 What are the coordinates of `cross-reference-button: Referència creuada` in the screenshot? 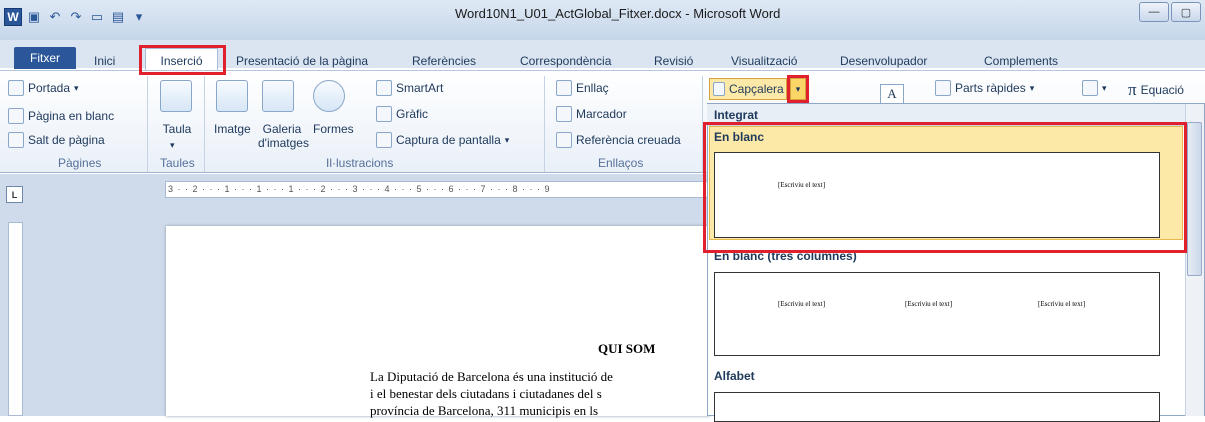 It's located at (618, 140).